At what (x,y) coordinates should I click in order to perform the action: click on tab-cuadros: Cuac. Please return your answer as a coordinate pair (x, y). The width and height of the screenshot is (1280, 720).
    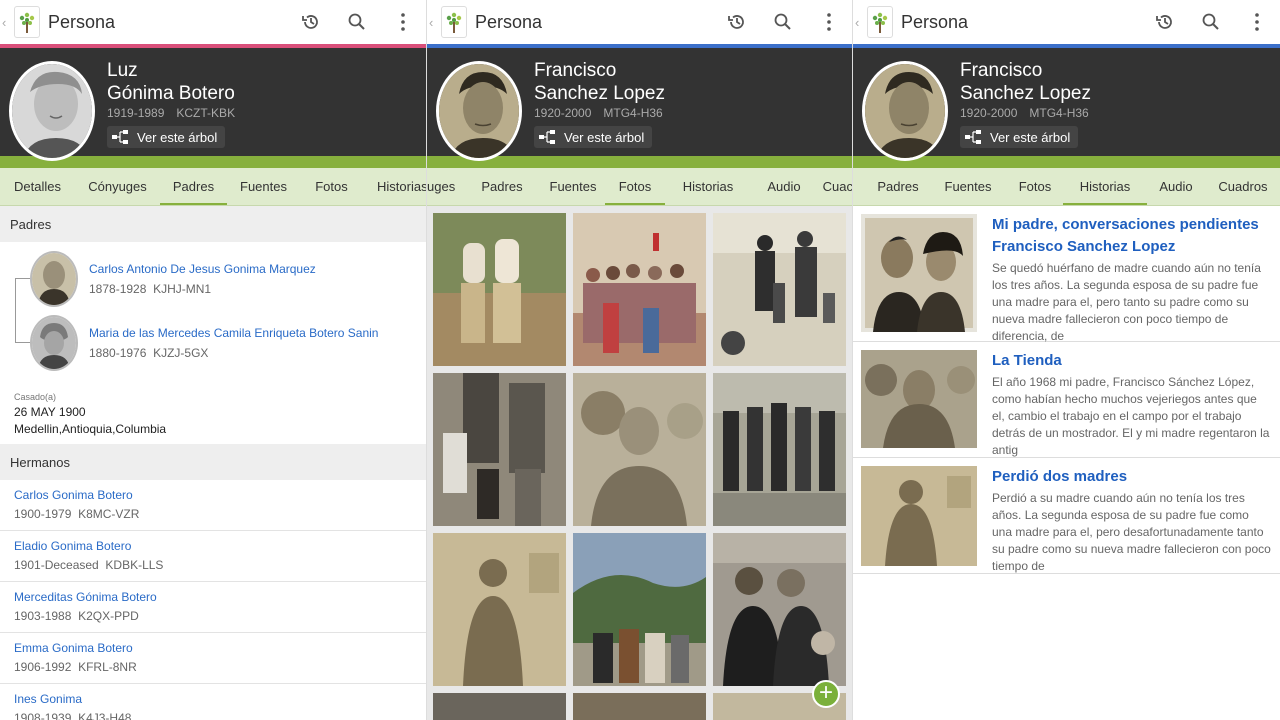
    Looking at the image, I should click on (834, 186).